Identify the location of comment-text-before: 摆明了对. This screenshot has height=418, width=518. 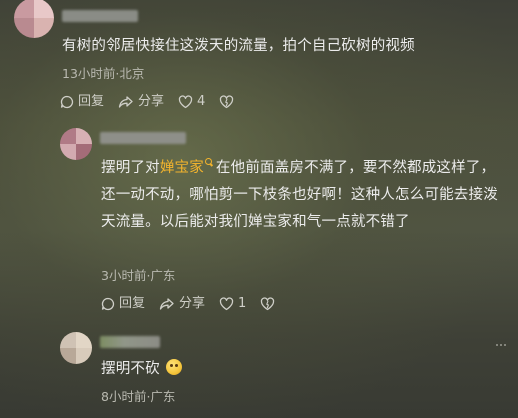
(130, 168).